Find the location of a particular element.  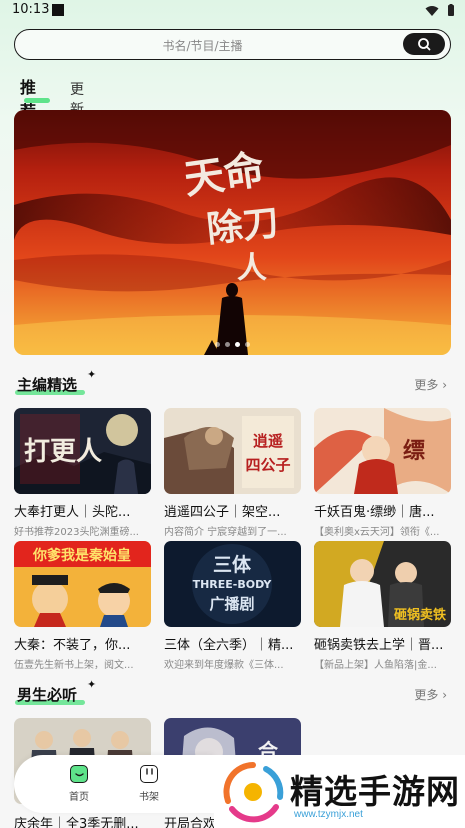

status-time: 10:13 is located at coordinates (31, 9).